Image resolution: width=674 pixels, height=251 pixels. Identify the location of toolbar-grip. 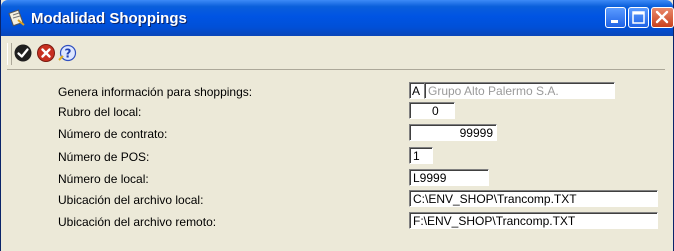
(9, 54).